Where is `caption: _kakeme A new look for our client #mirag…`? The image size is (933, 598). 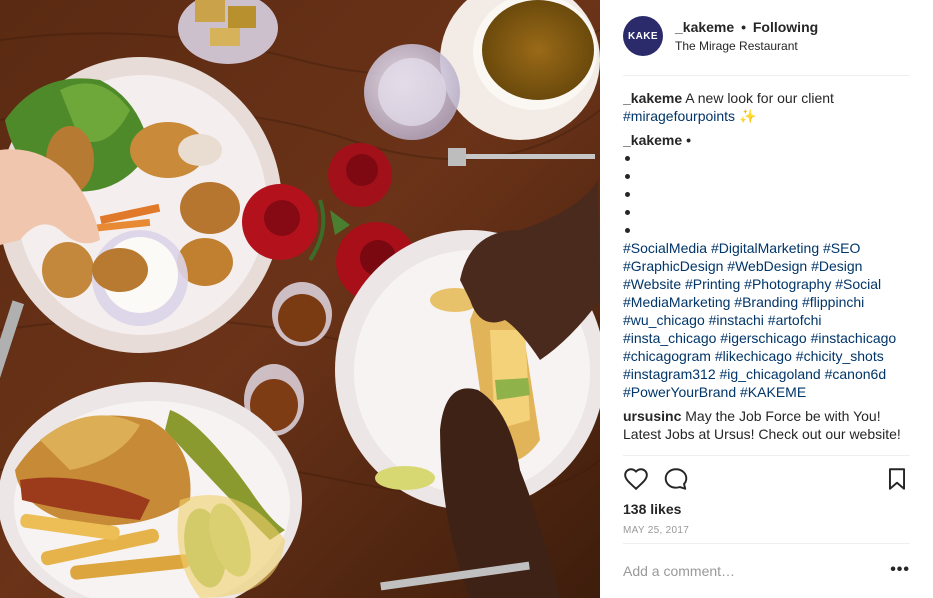
caption: _kakeme A new look for our client #mirag… is located at coordinates (769, 107).